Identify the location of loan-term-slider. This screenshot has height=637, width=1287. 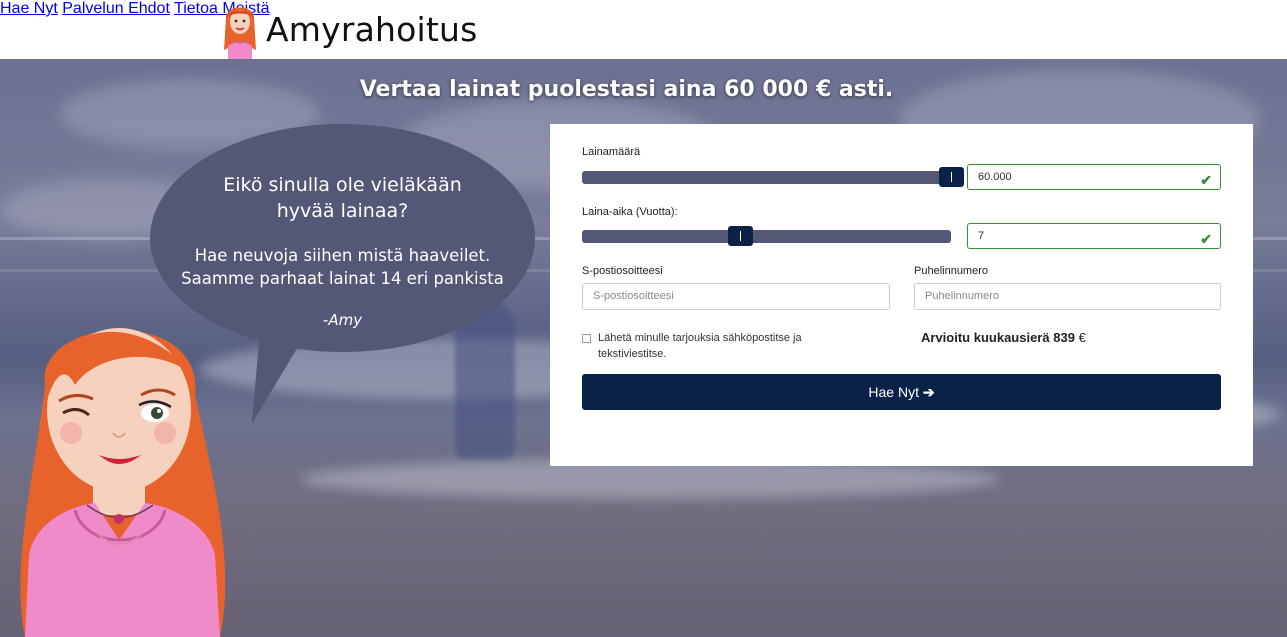
(766, 236).